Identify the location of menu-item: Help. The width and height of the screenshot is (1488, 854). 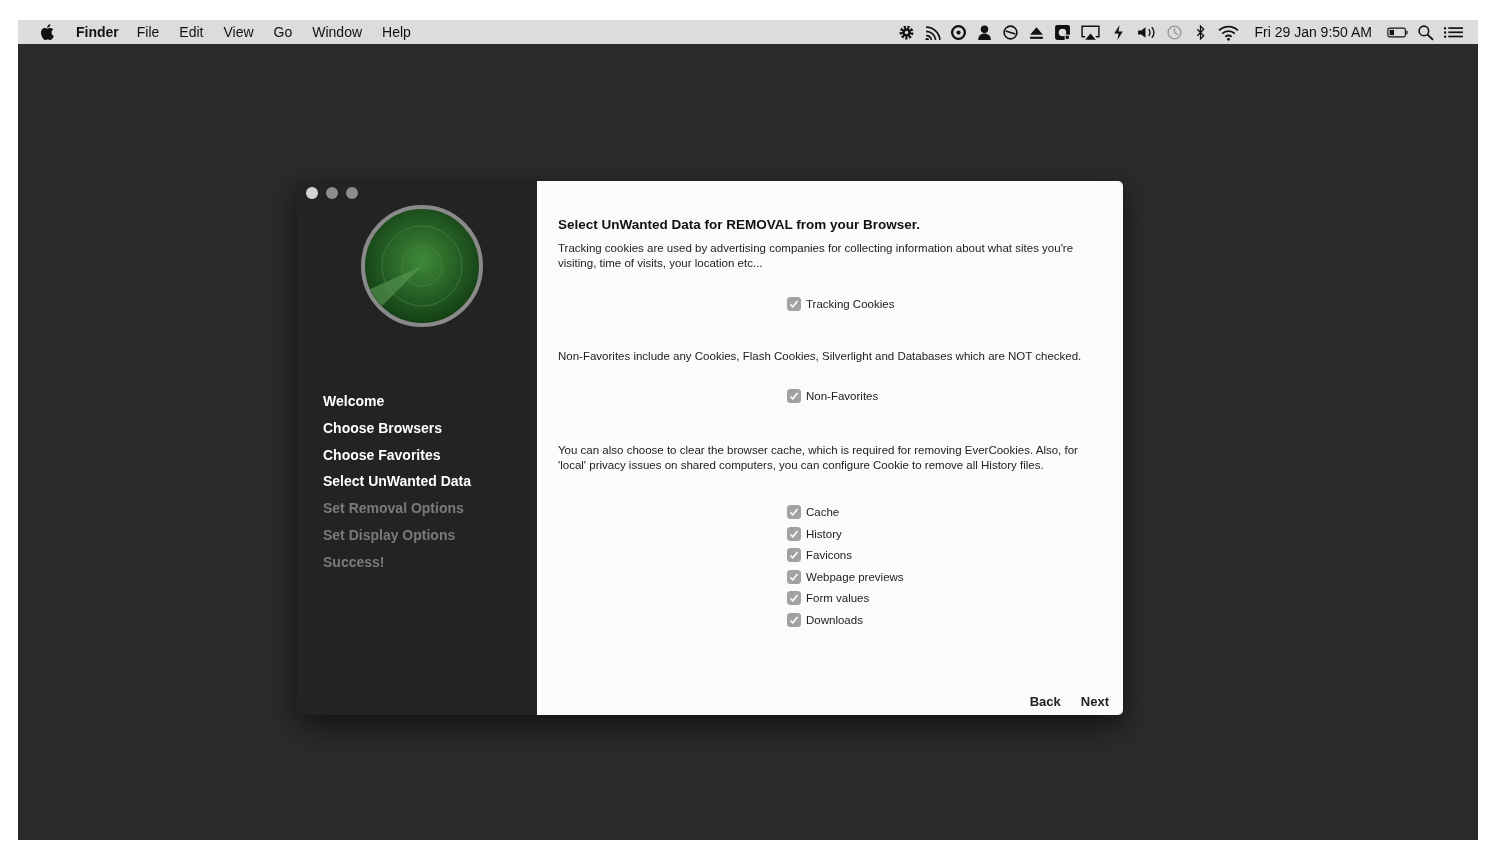
(396, 32).